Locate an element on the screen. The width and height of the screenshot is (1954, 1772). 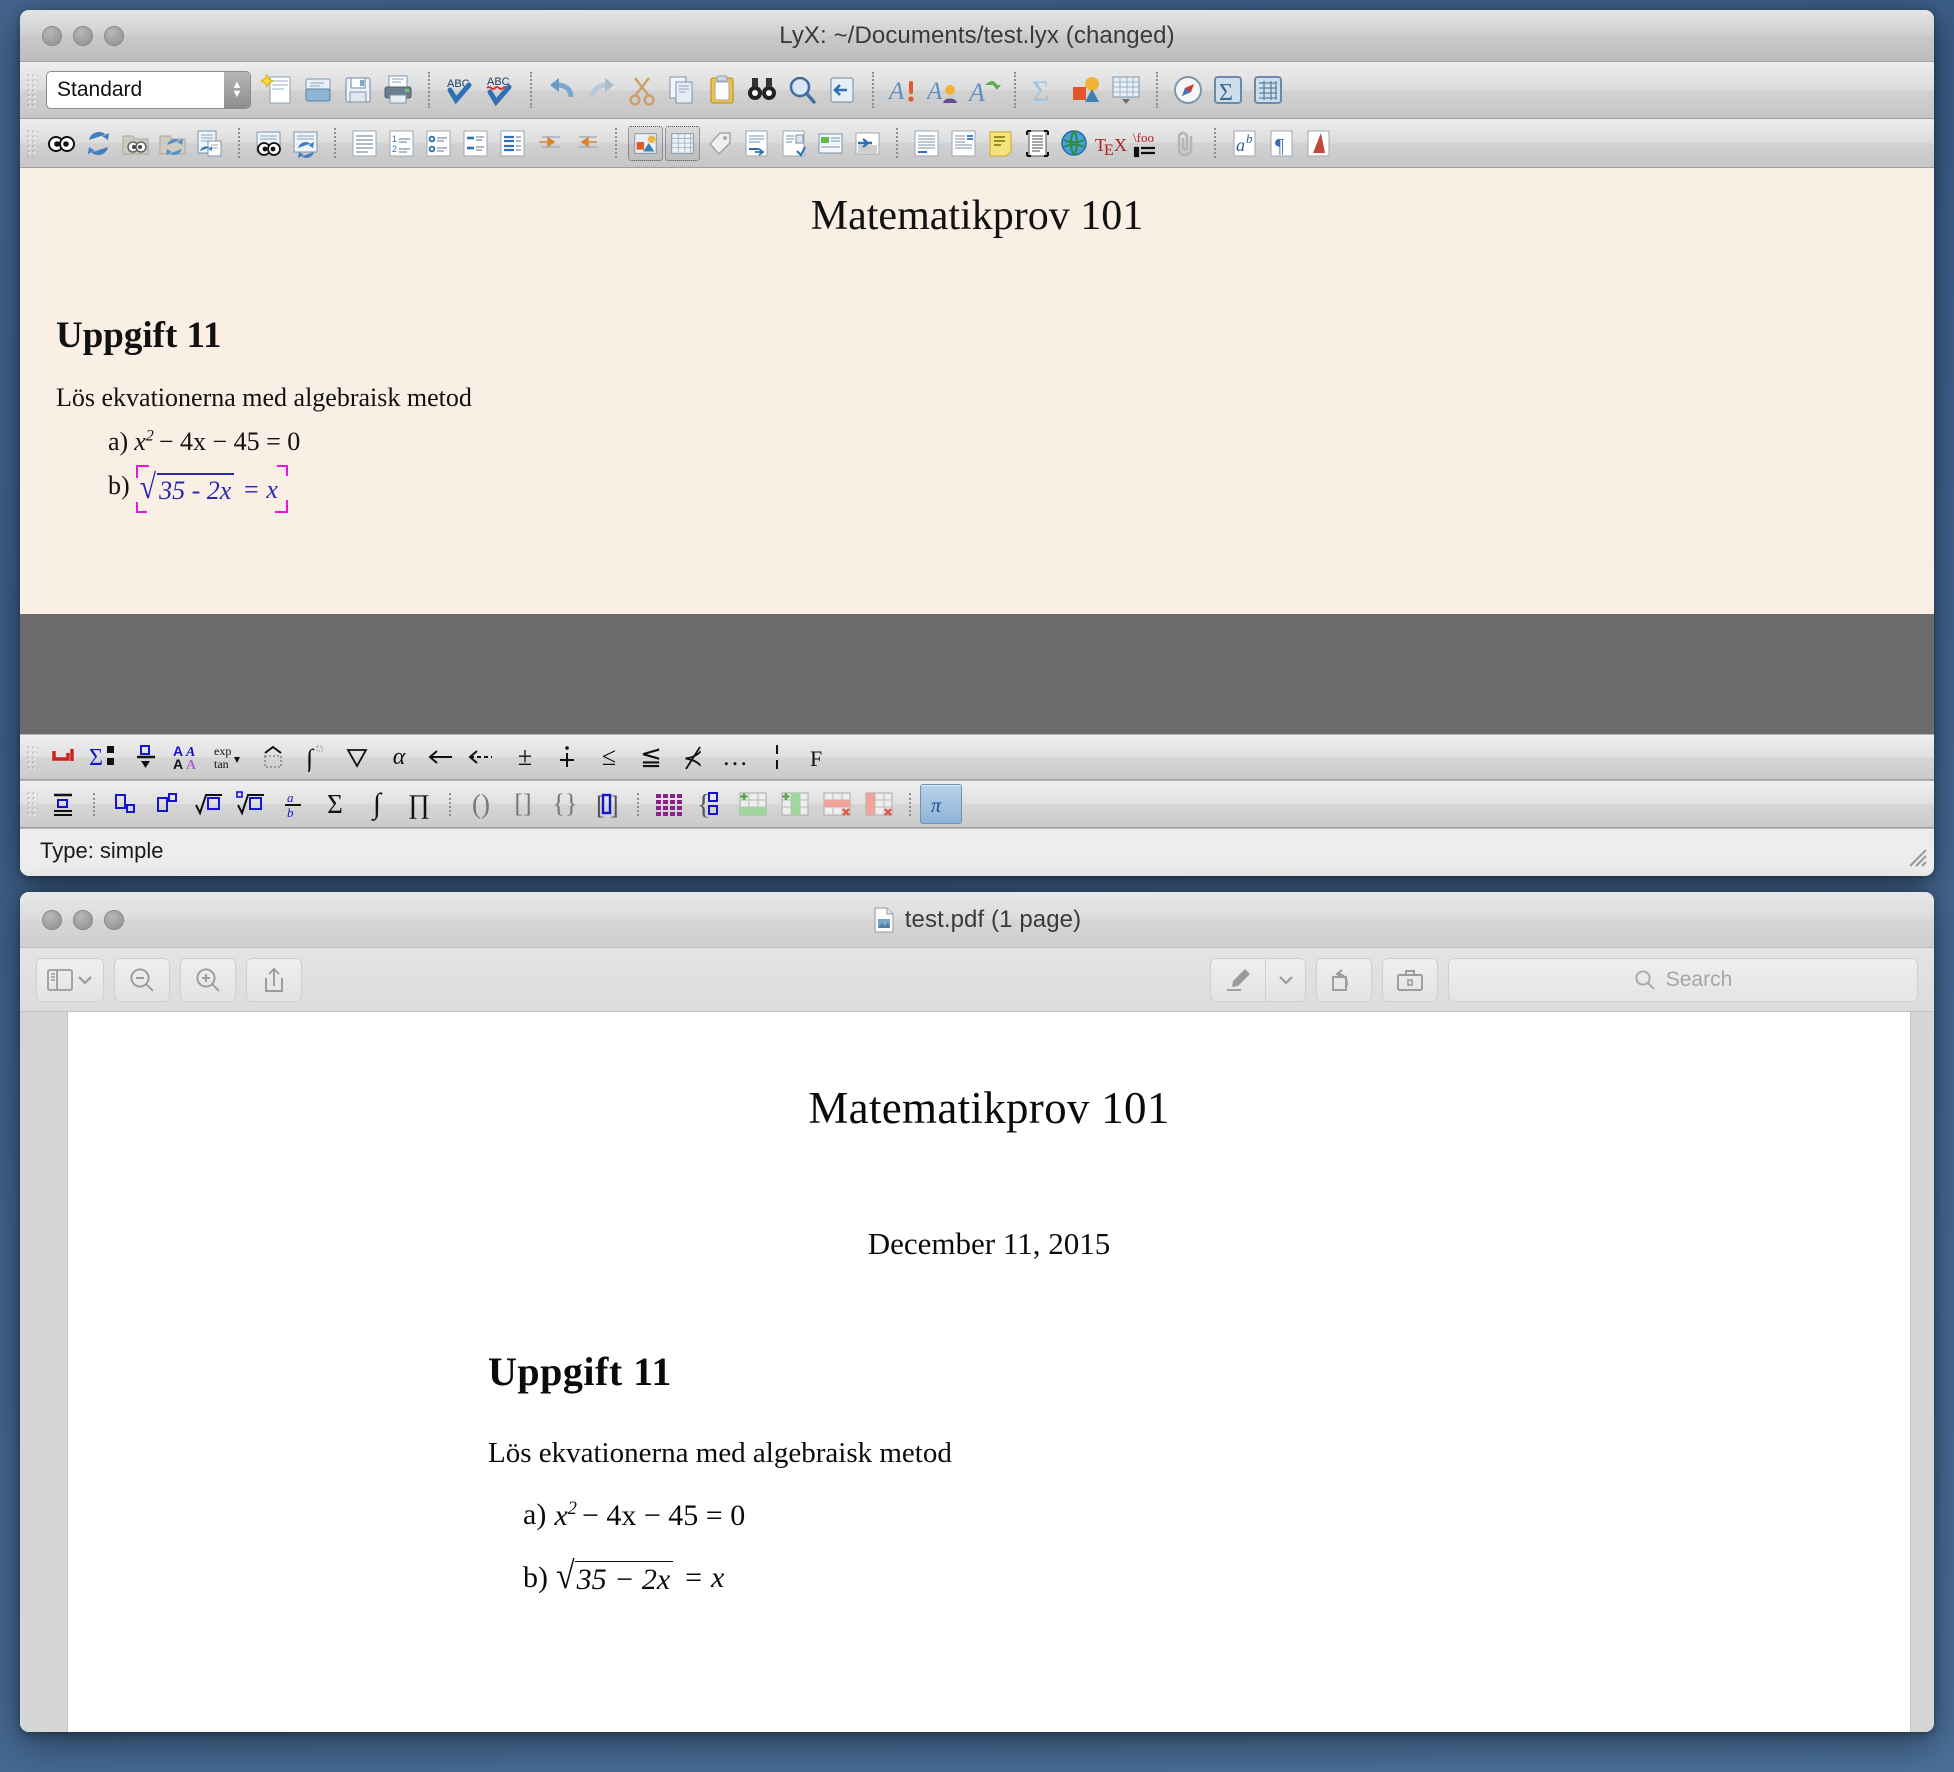
insert-yellow-note-button is located at coordinates (1000, 143).